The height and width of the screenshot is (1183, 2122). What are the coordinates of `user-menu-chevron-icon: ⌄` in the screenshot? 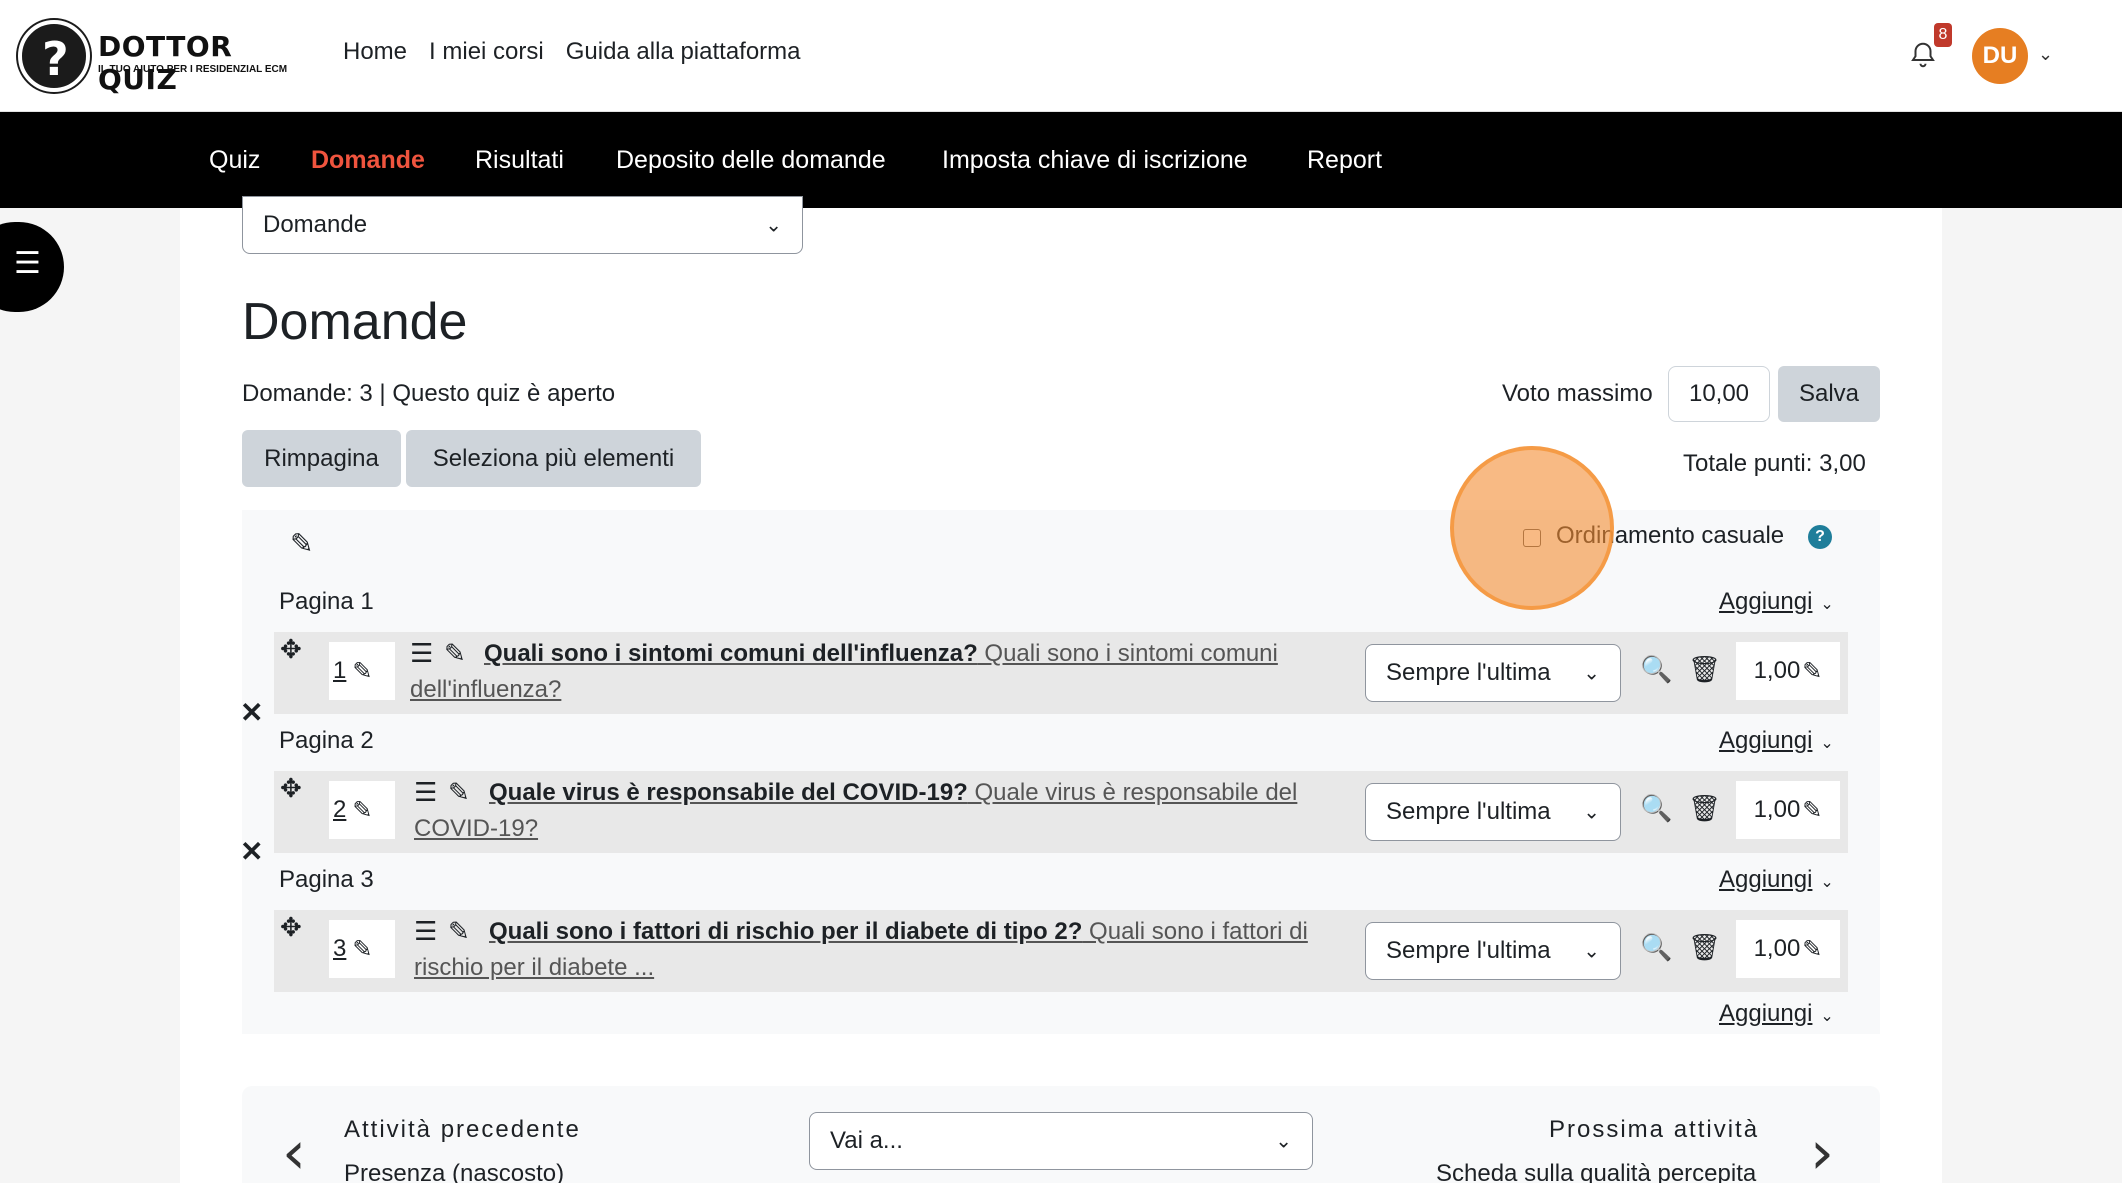 It's located at (2045, 54).